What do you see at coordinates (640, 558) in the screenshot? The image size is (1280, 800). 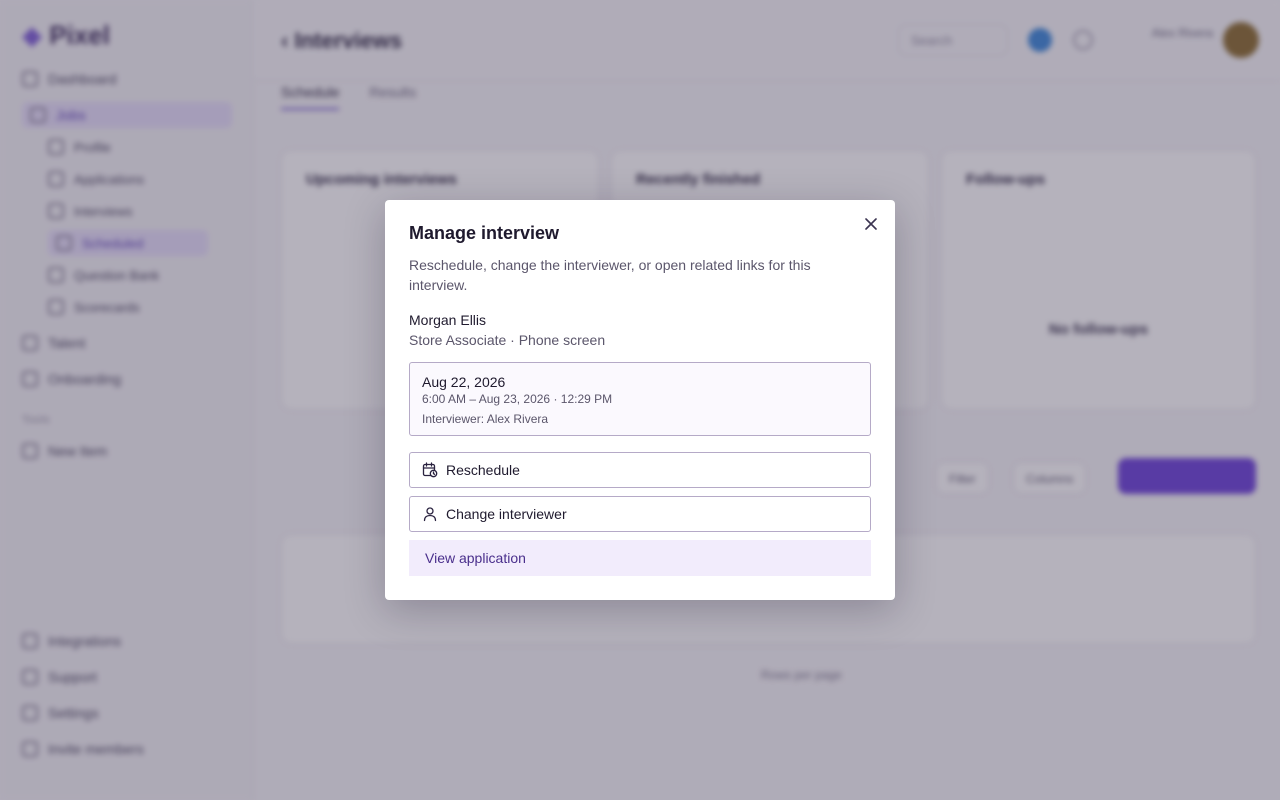 I see `view-application-link: View application` at bounding box center [640, 558].